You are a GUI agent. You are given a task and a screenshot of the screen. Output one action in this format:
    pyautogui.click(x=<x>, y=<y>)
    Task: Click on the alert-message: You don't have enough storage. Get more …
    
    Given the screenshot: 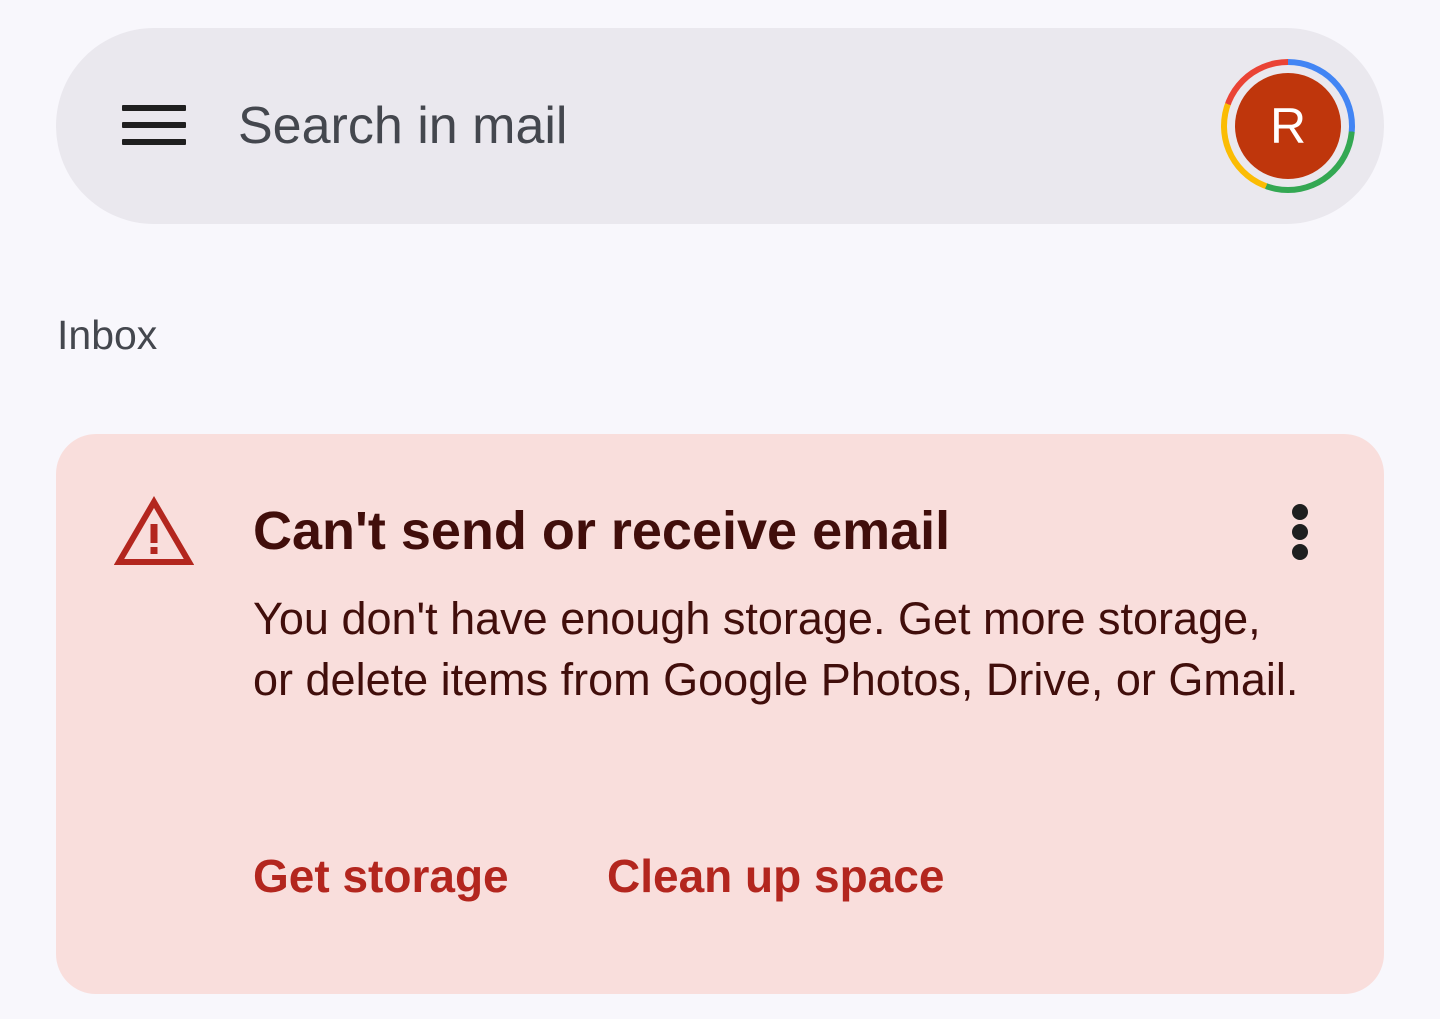 What is the action you would take?
    pyautogui.click(x=776, y=649)
    